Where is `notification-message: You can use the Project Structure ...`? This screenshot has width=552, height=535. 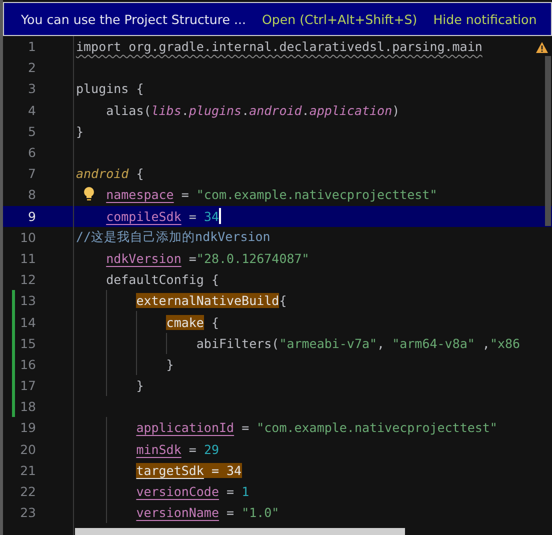
notification-message: You can use the Project Structure ... is located at coordinates (133, 19).